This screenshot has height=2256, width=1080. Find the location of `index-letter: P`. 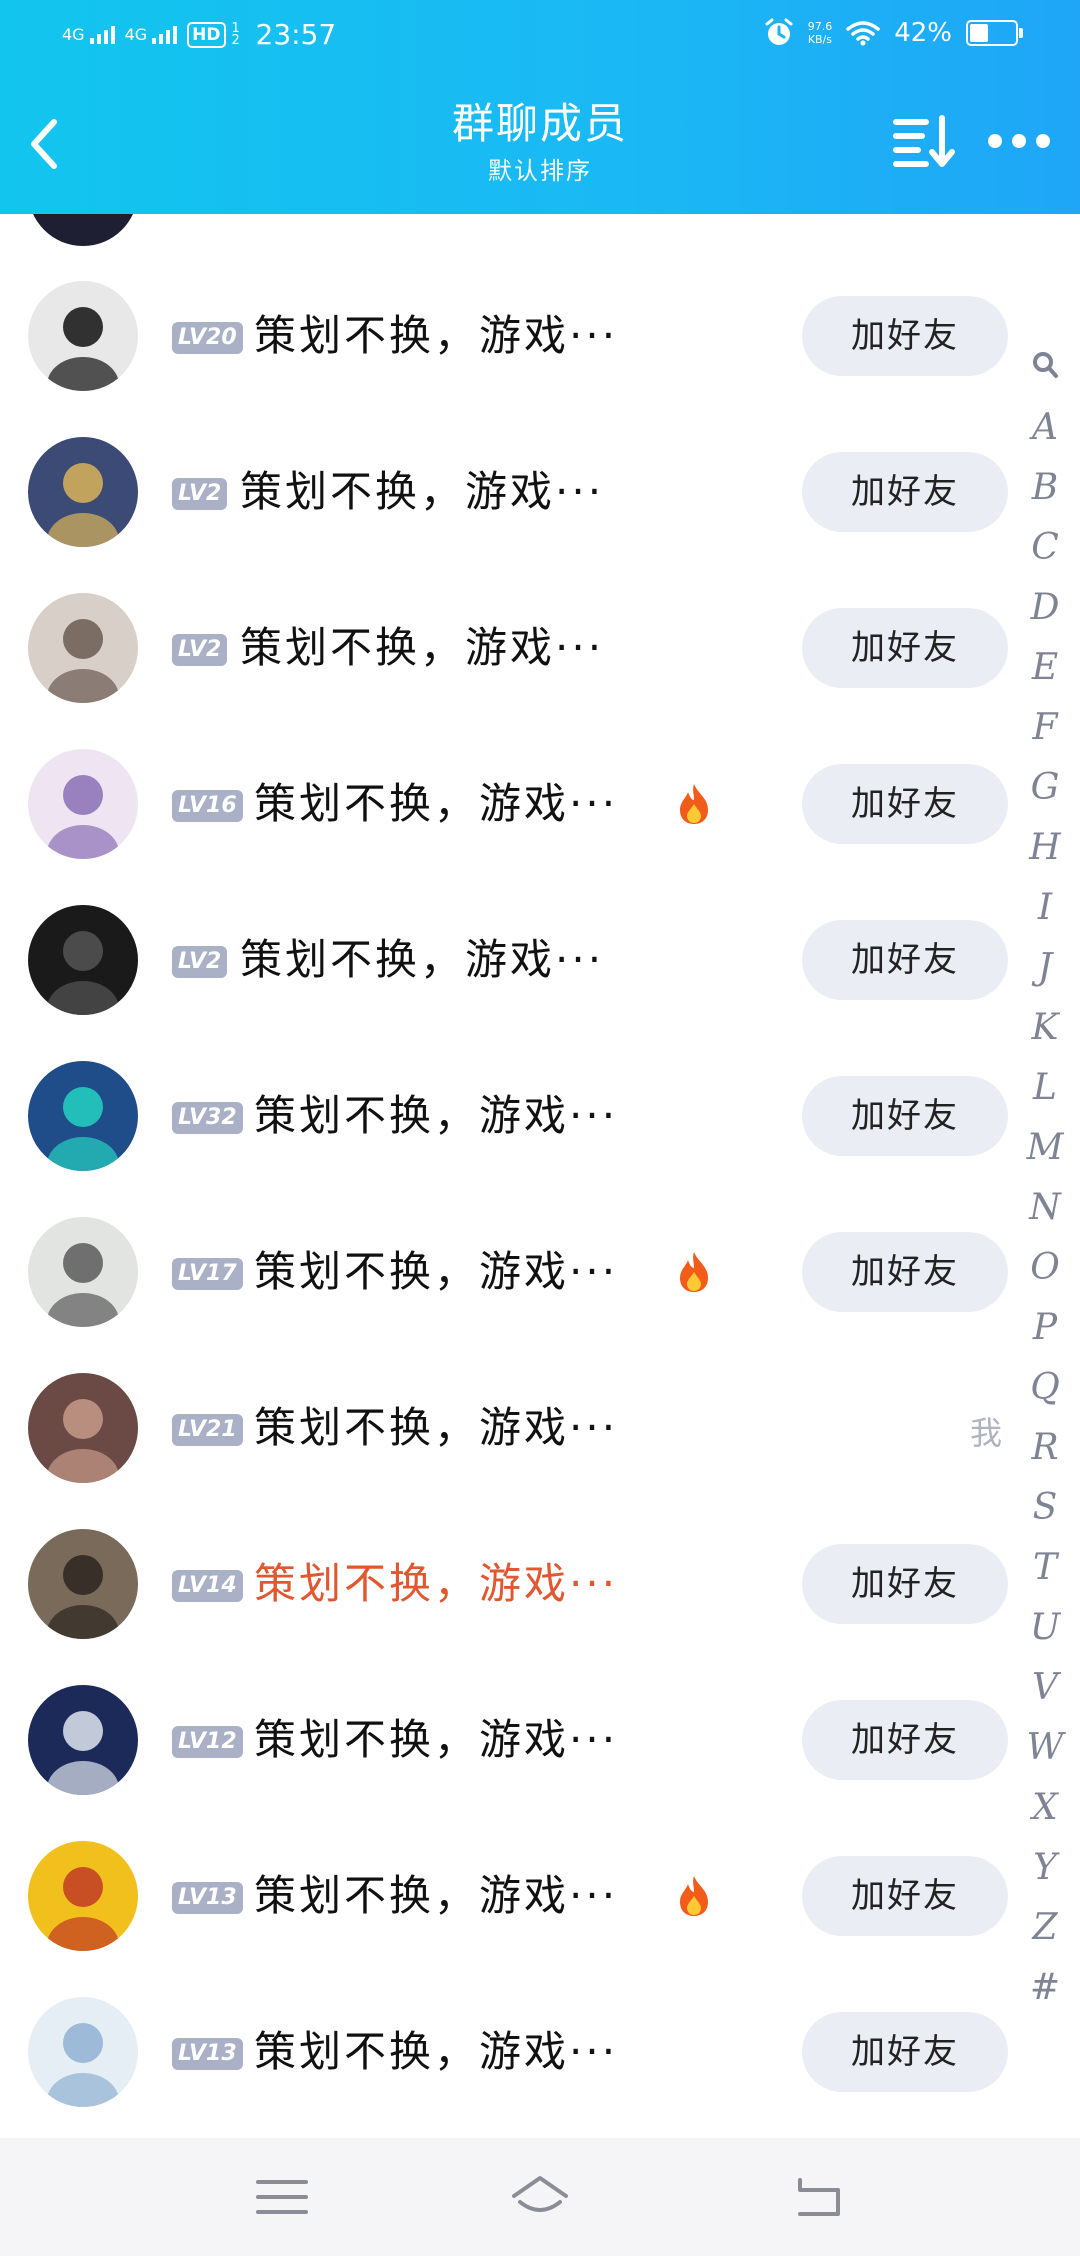

index-letter: P is located at coordinates (1045, 1328).